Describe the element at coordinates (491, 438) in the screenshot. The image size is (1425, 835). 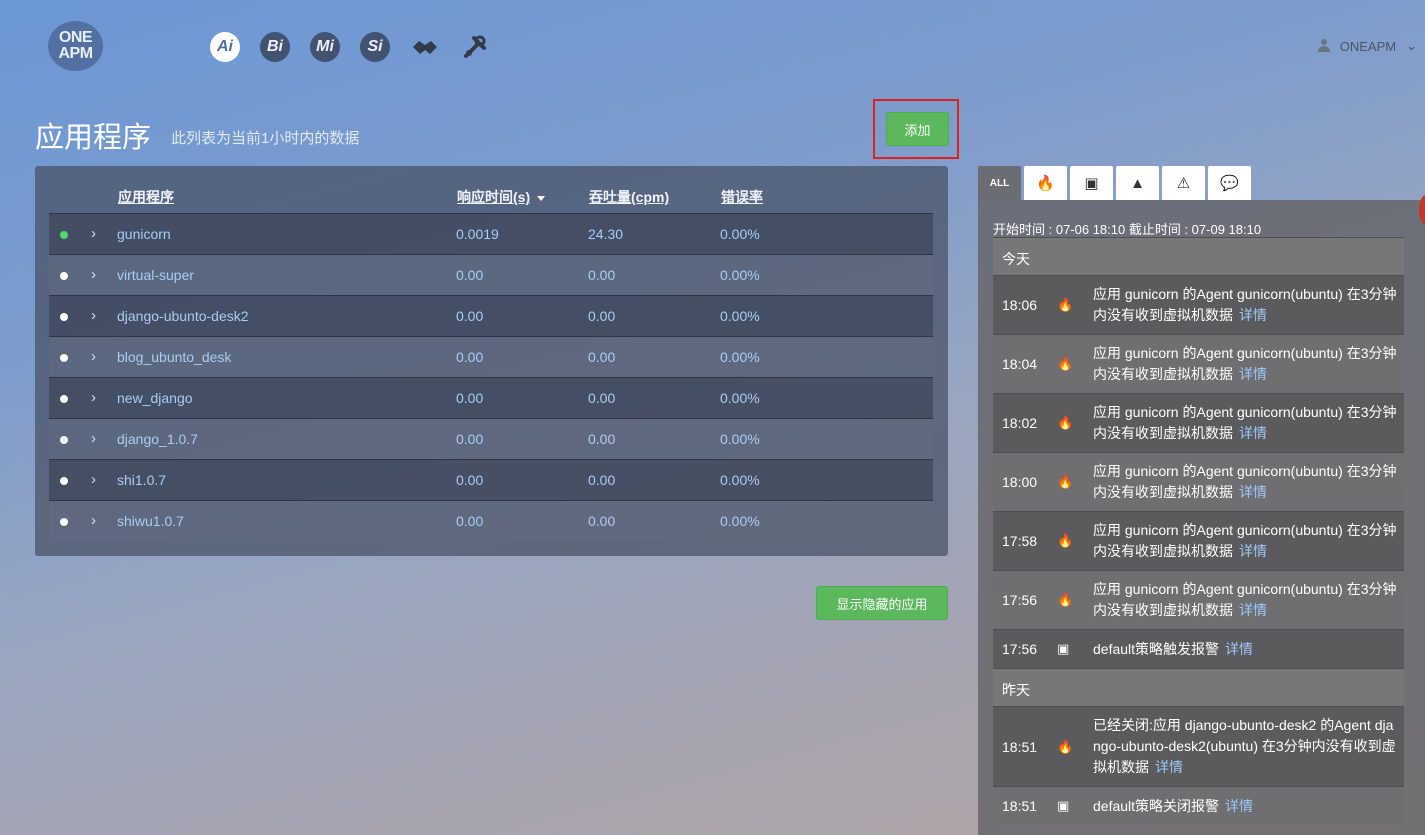
I see `table-row: › django_1.0.7 0.00 0.00 0.00%` at that location.